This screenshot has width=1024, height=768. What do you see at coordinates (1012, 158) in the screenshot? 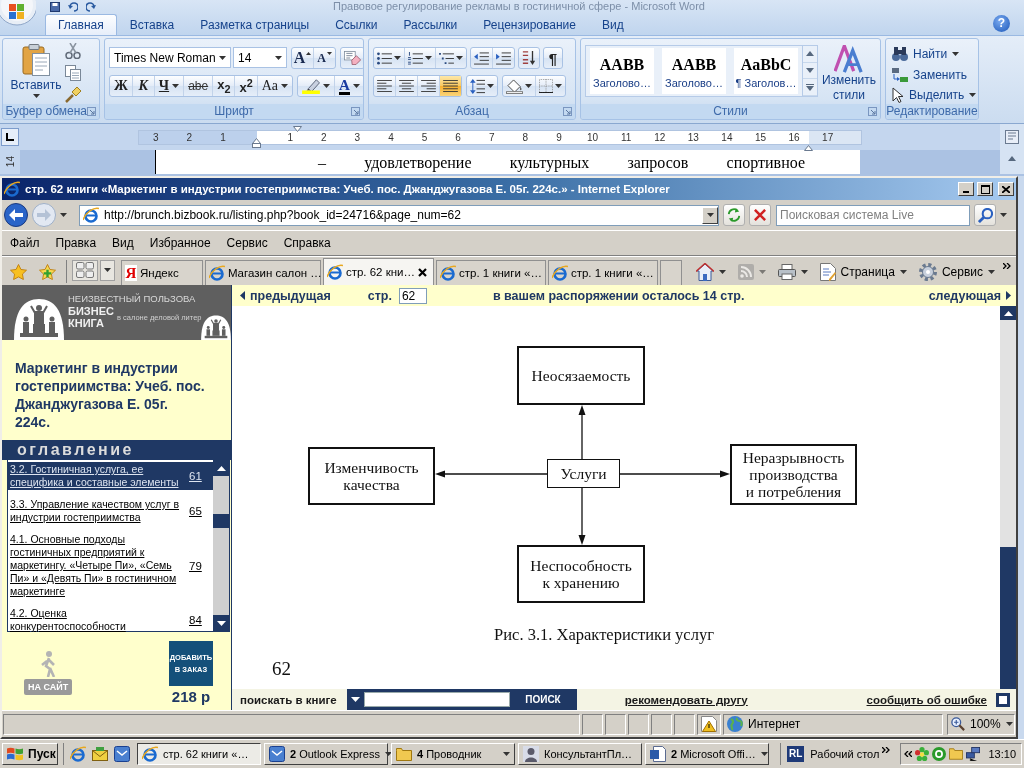
I see `scroll-up-icon` at bounding box center [1012, 158].